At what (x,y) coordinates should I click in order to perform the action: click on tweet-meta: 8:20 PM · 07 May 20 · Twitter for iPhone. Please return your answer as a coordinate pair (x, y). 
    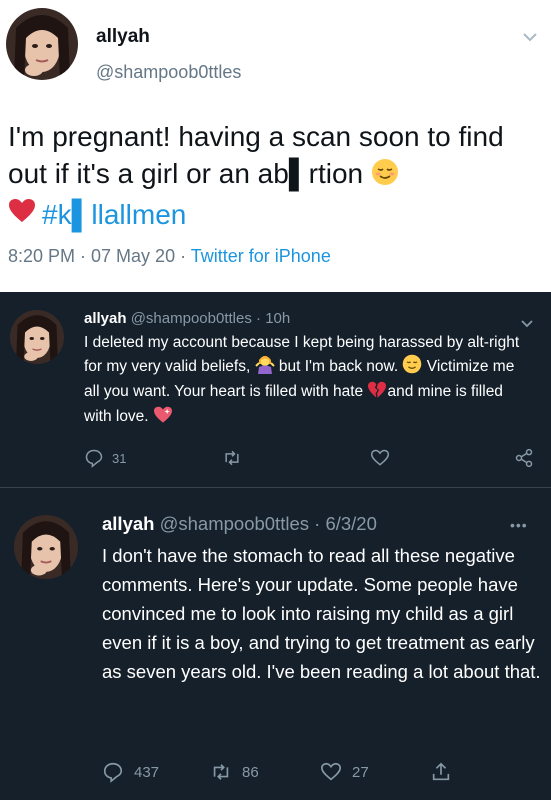
    Looking at the image, I should click on (169, 256).